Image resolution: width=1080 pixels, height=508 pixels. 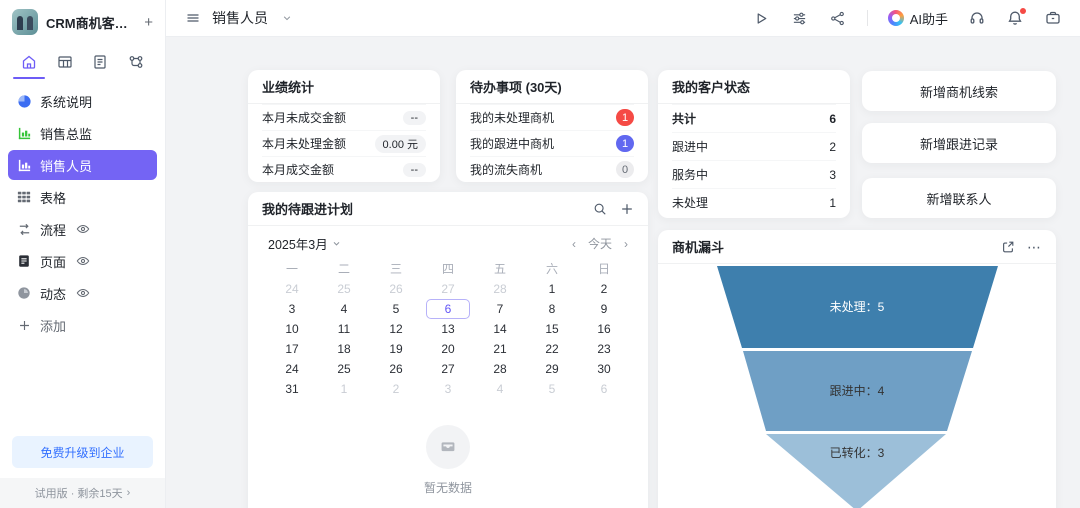 I want to click on open-in-new-icon, so click(x=1007, y=246).